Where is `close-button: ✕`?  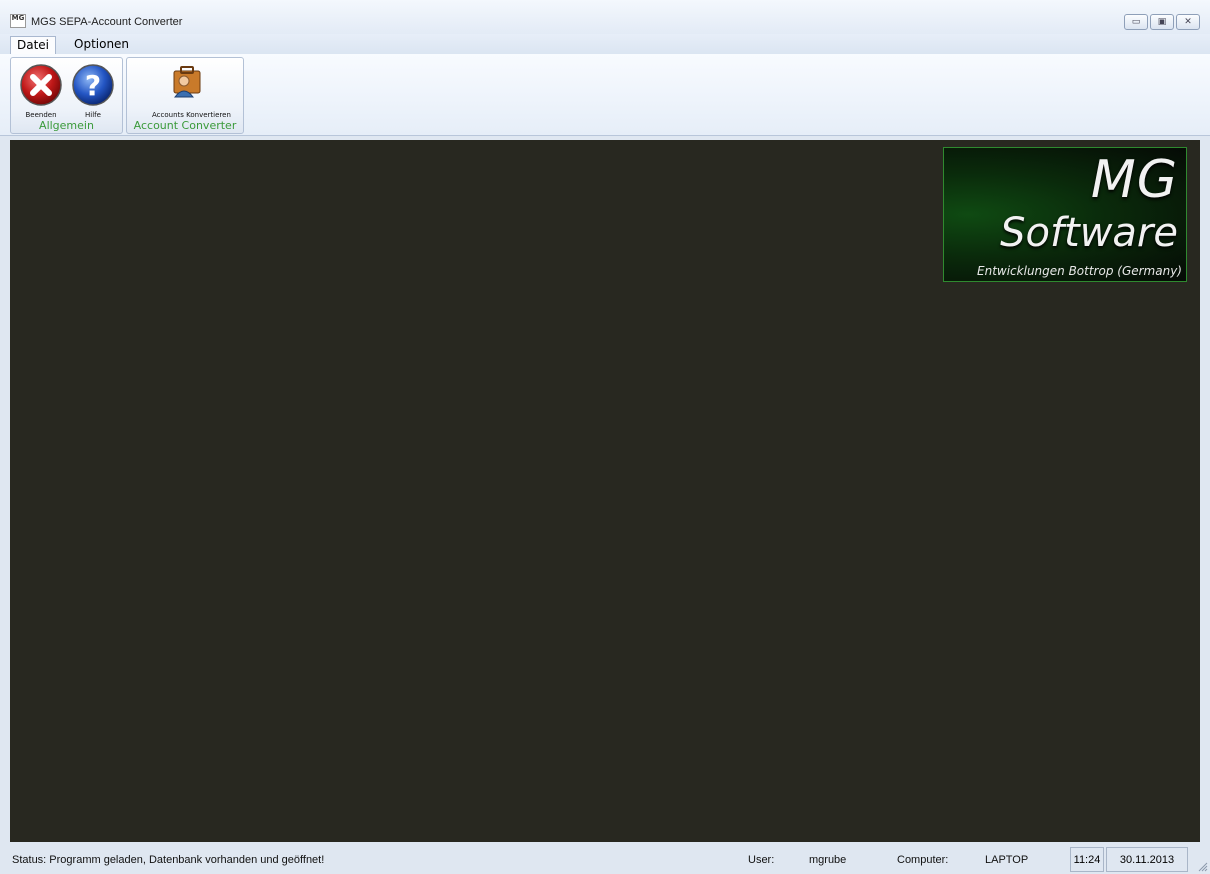 close-button: ✕ is located at coordinates (1188, 22).